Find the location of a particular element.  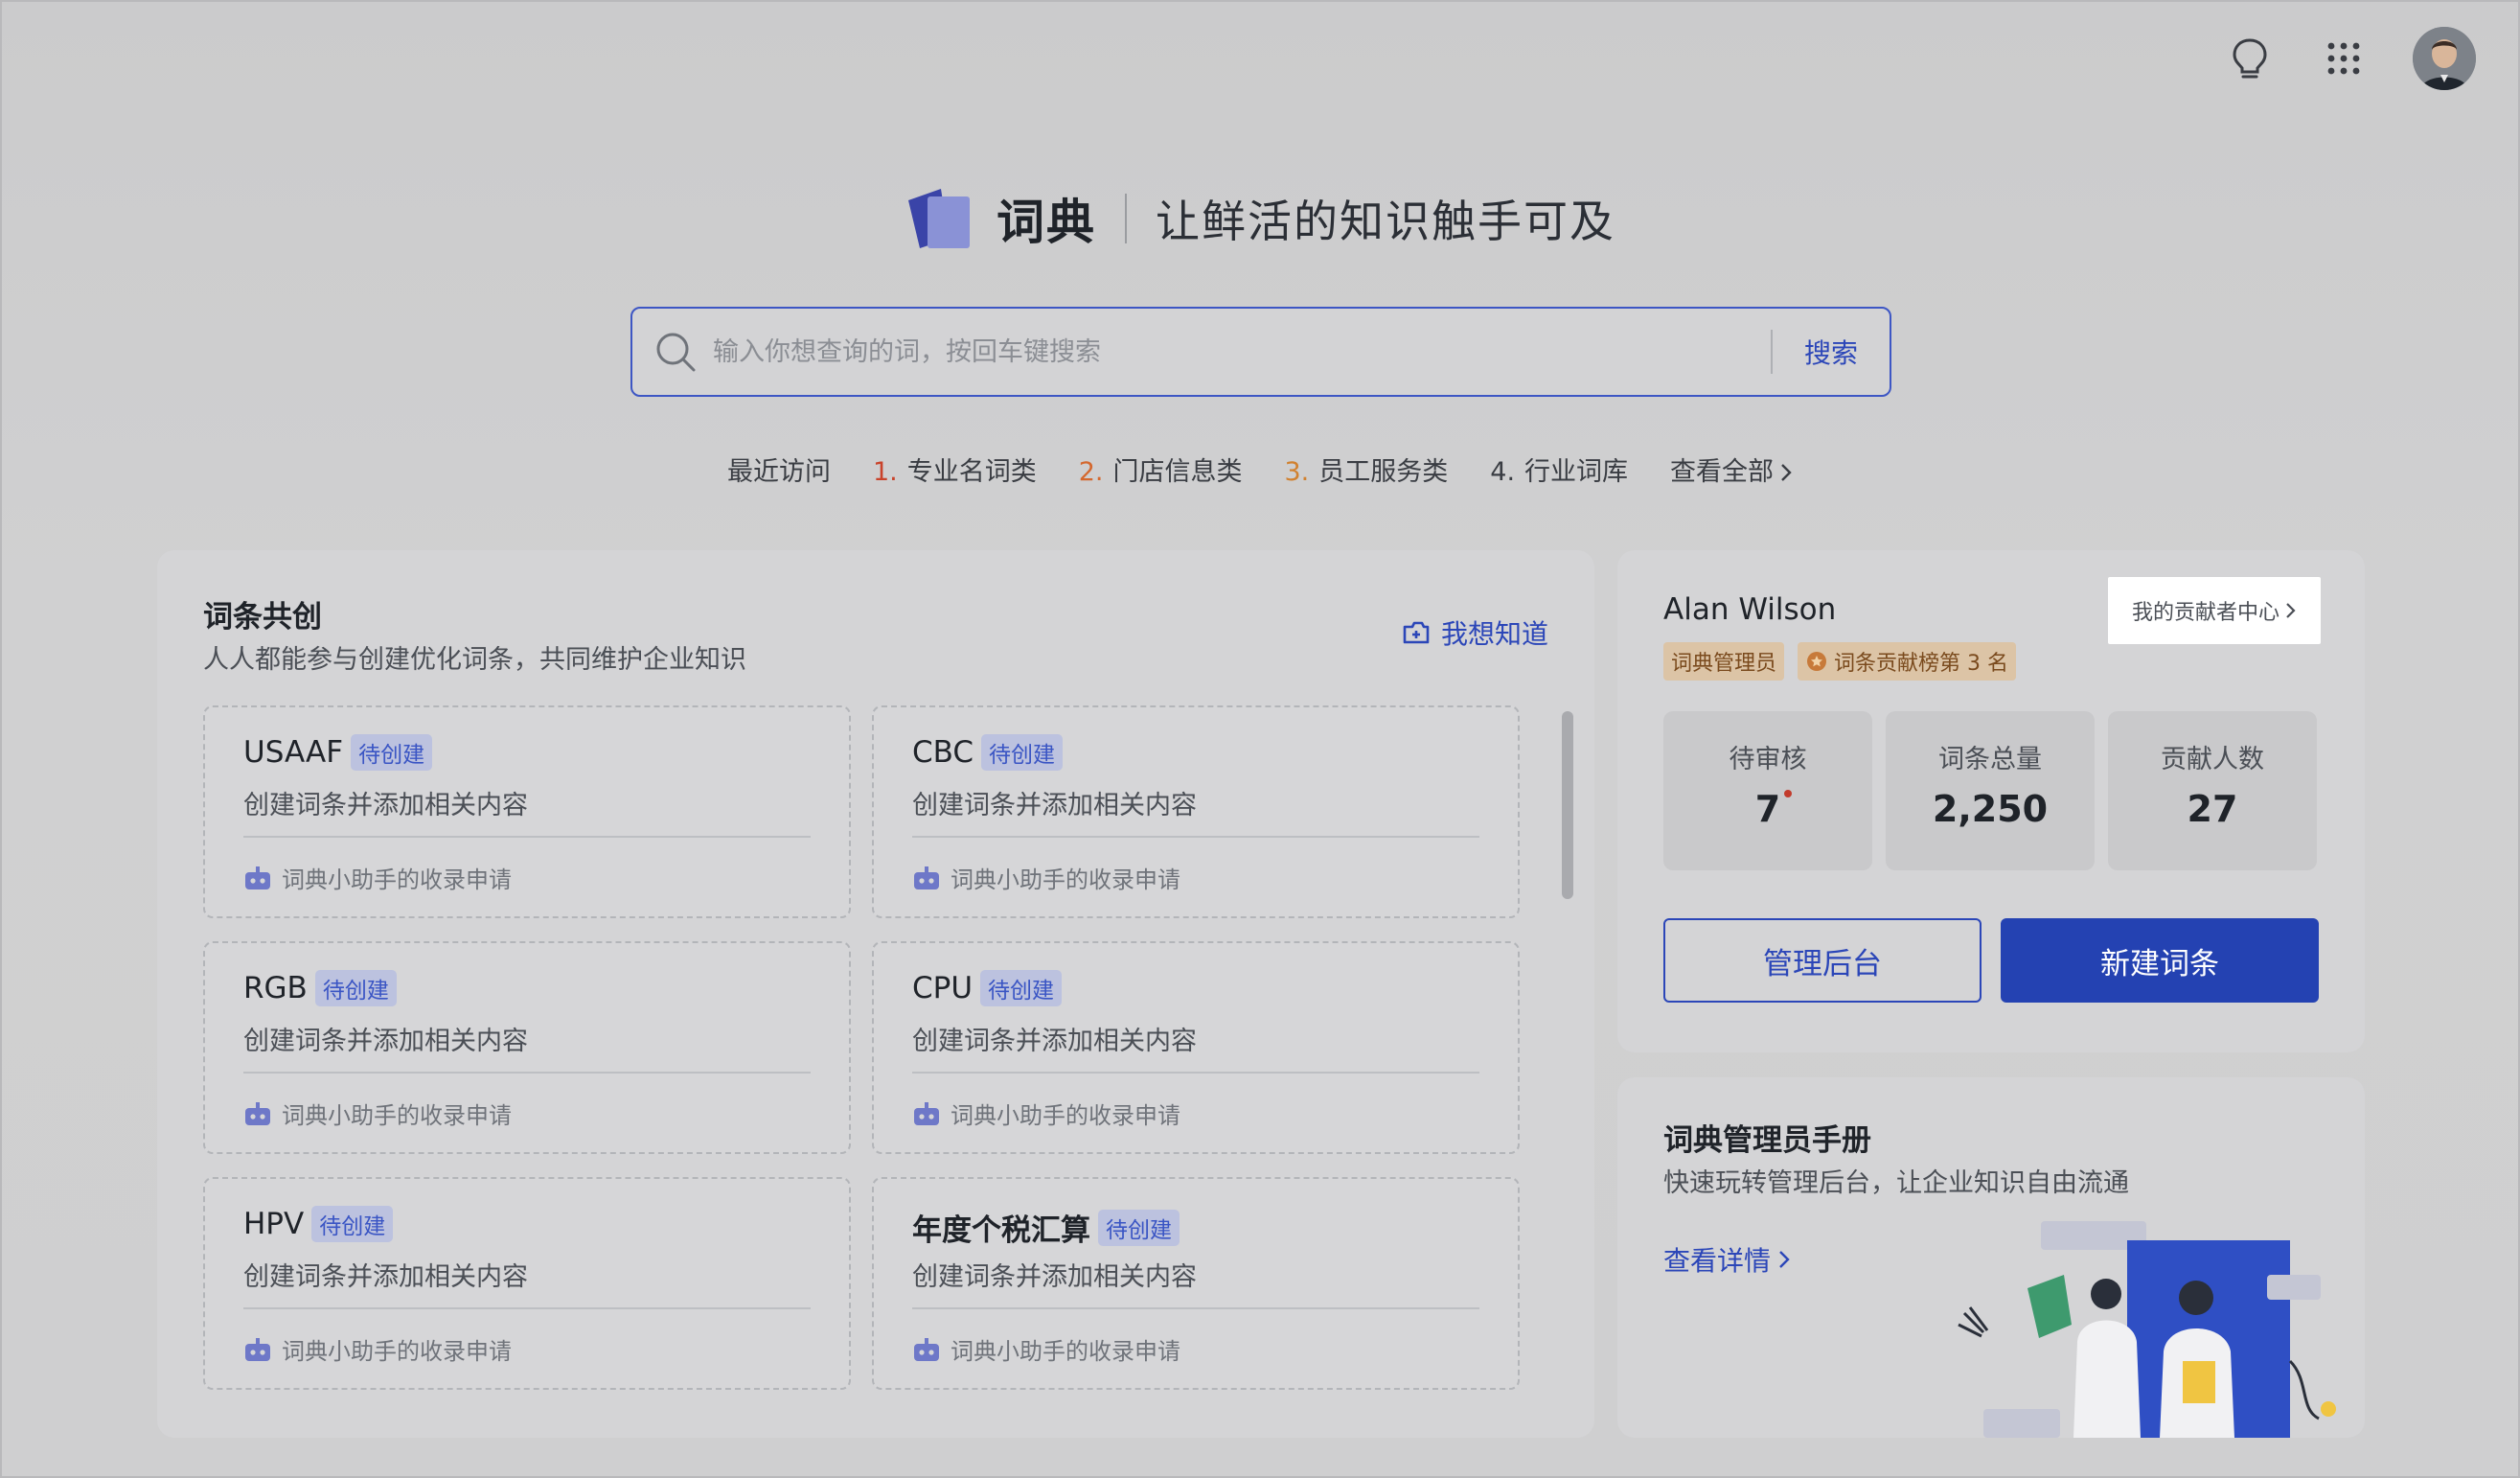

term-card: CPU 待创建 创建词条并添加相关内容 词典小助手的收录申请 is located at coordinates (1196, 1047).